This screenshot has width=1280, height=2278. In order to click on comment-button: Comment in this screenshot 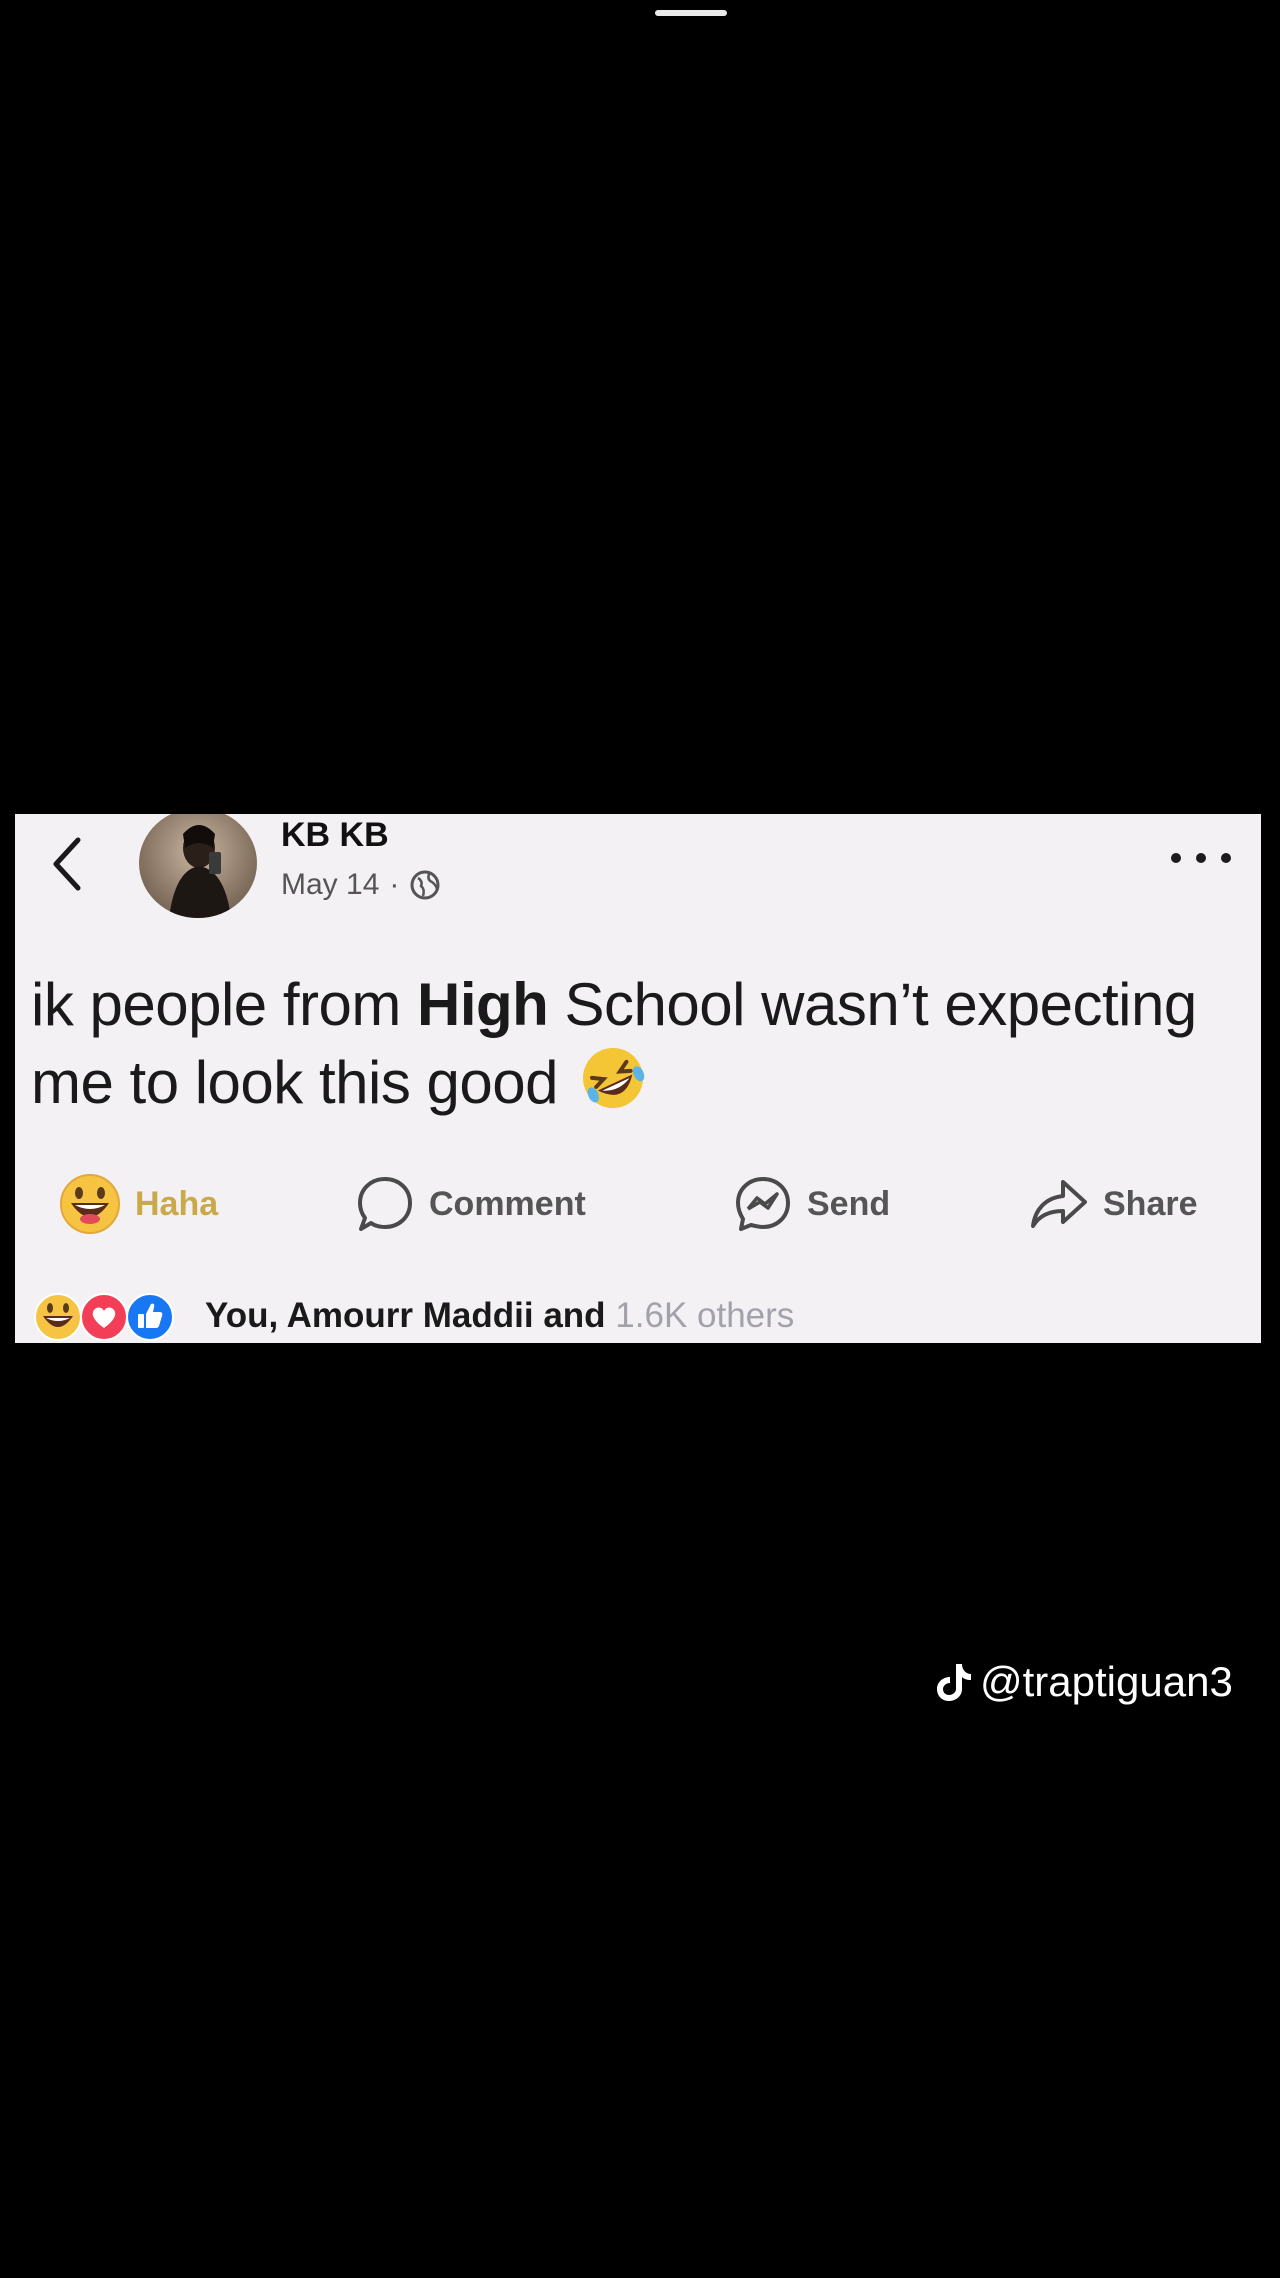, I will do `click(470, 1204)`.